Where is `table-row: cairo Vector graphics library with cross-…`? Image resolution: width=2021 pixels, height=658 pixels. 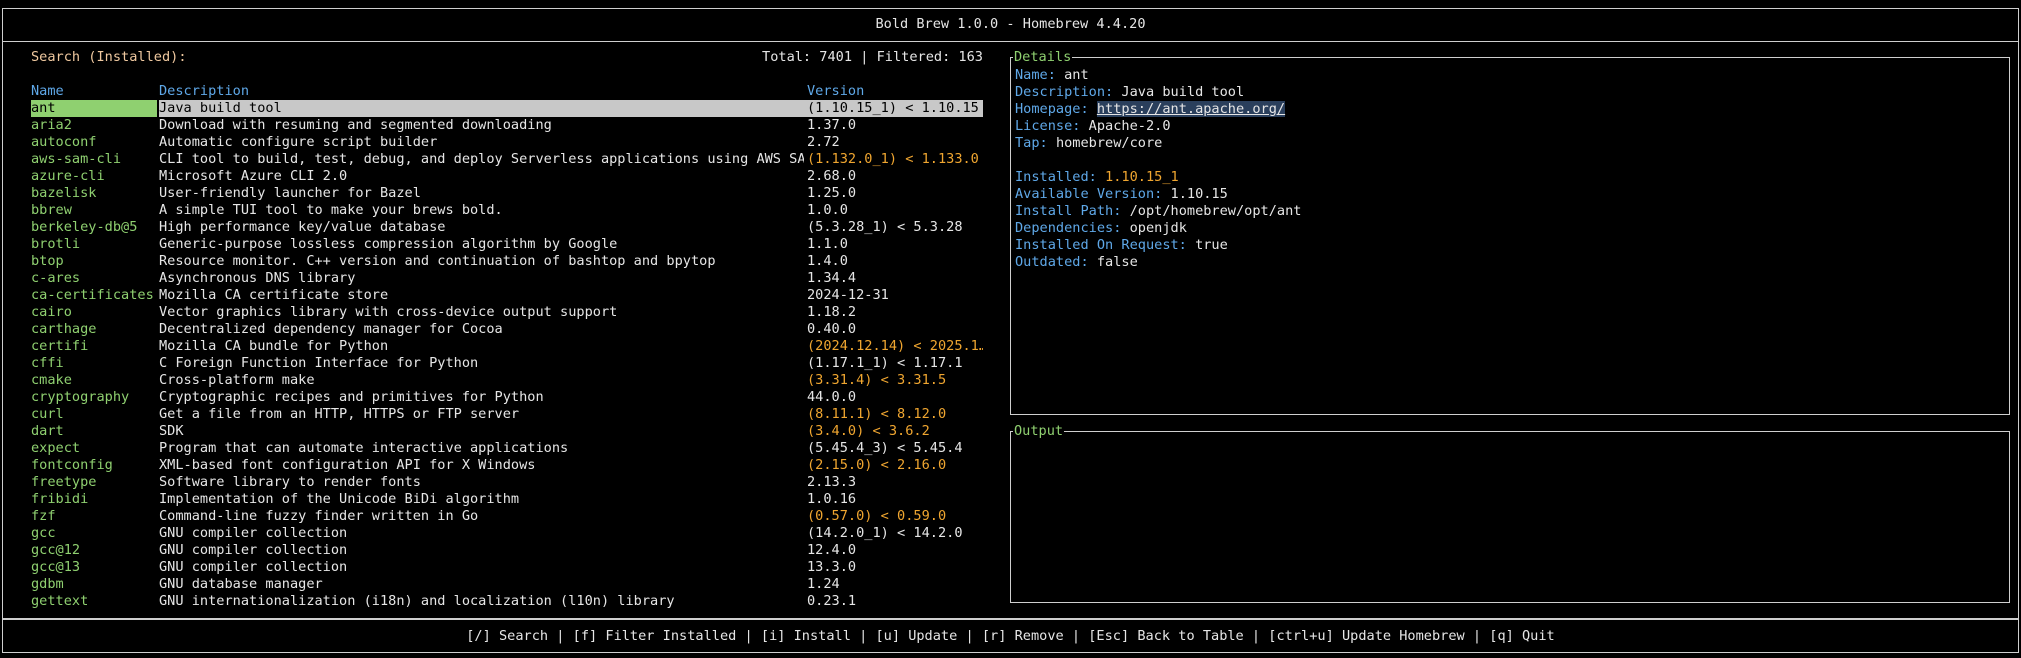 table-row: cairo Vector graphics library with cross-… is located at coordinates (500, 312).